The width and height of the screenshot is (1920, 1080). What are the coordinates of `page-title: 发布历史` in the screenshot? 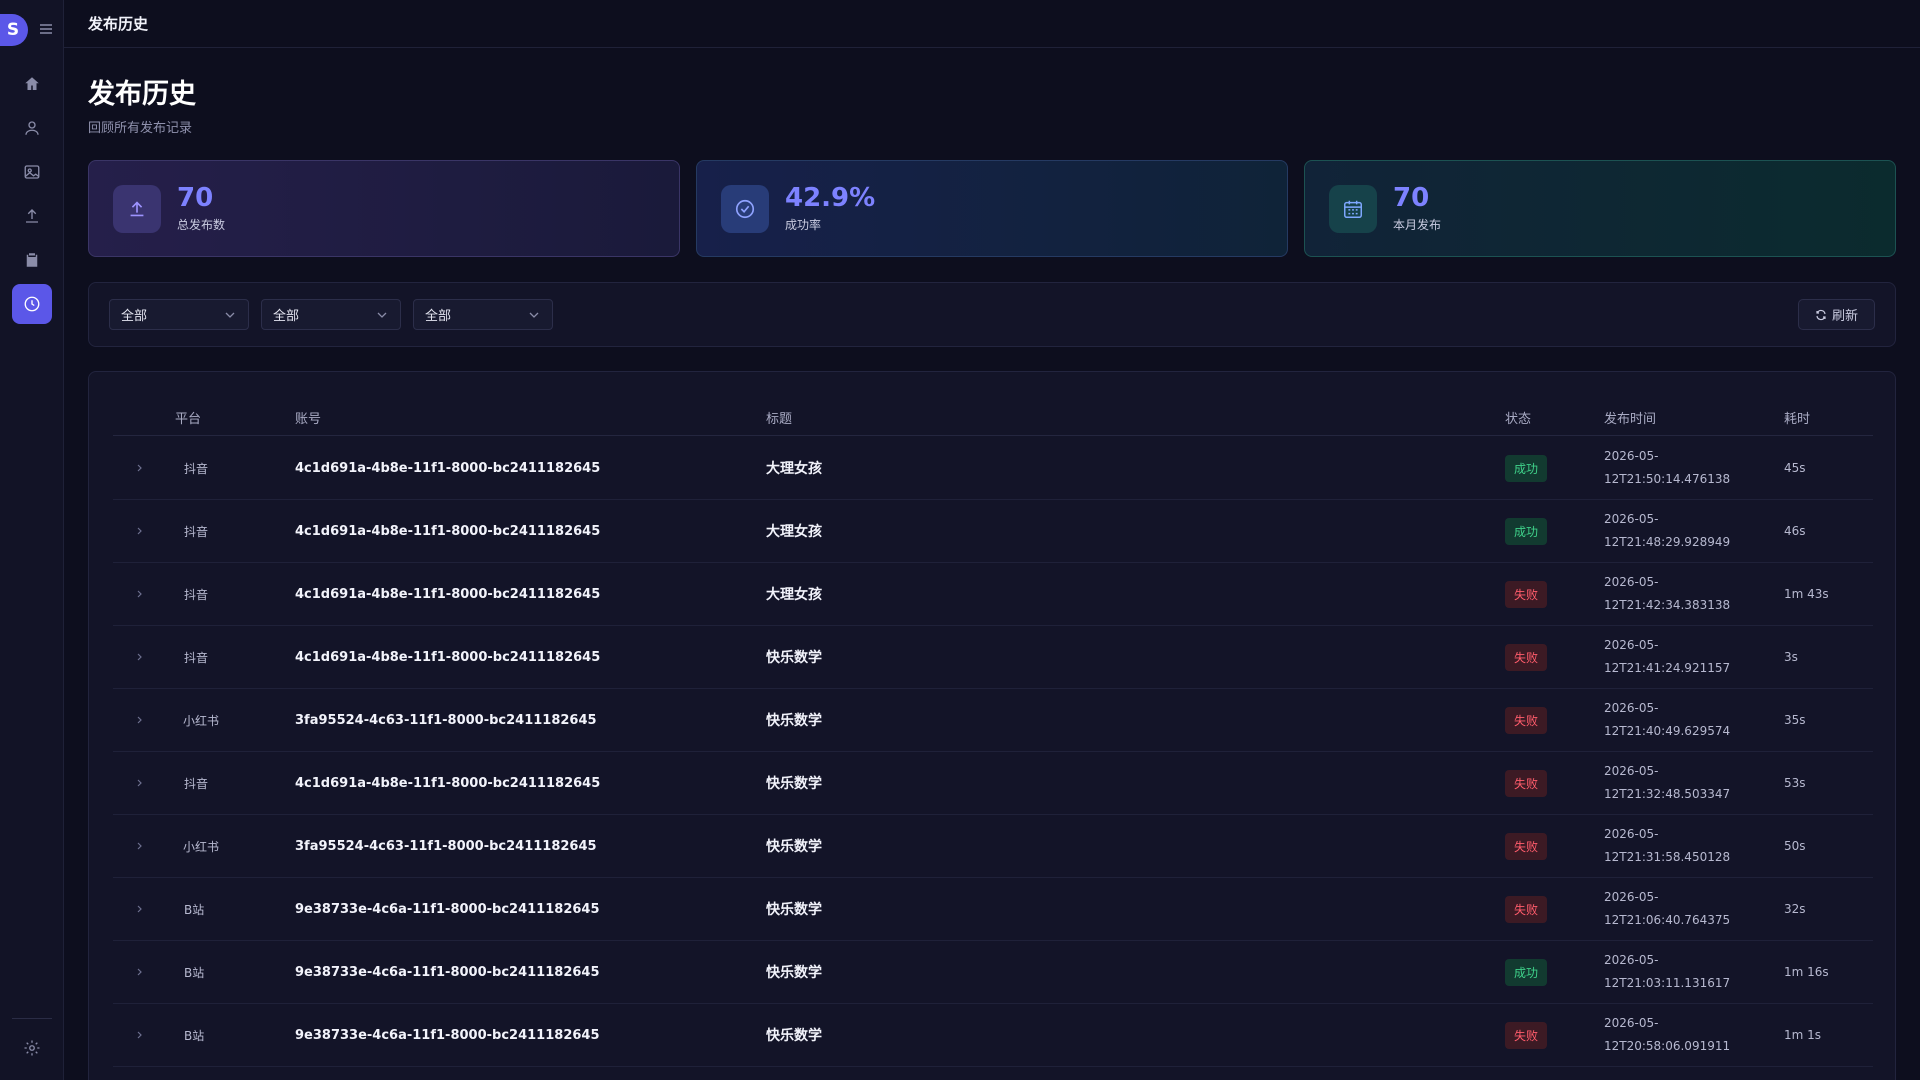 It's located at (142, 94).